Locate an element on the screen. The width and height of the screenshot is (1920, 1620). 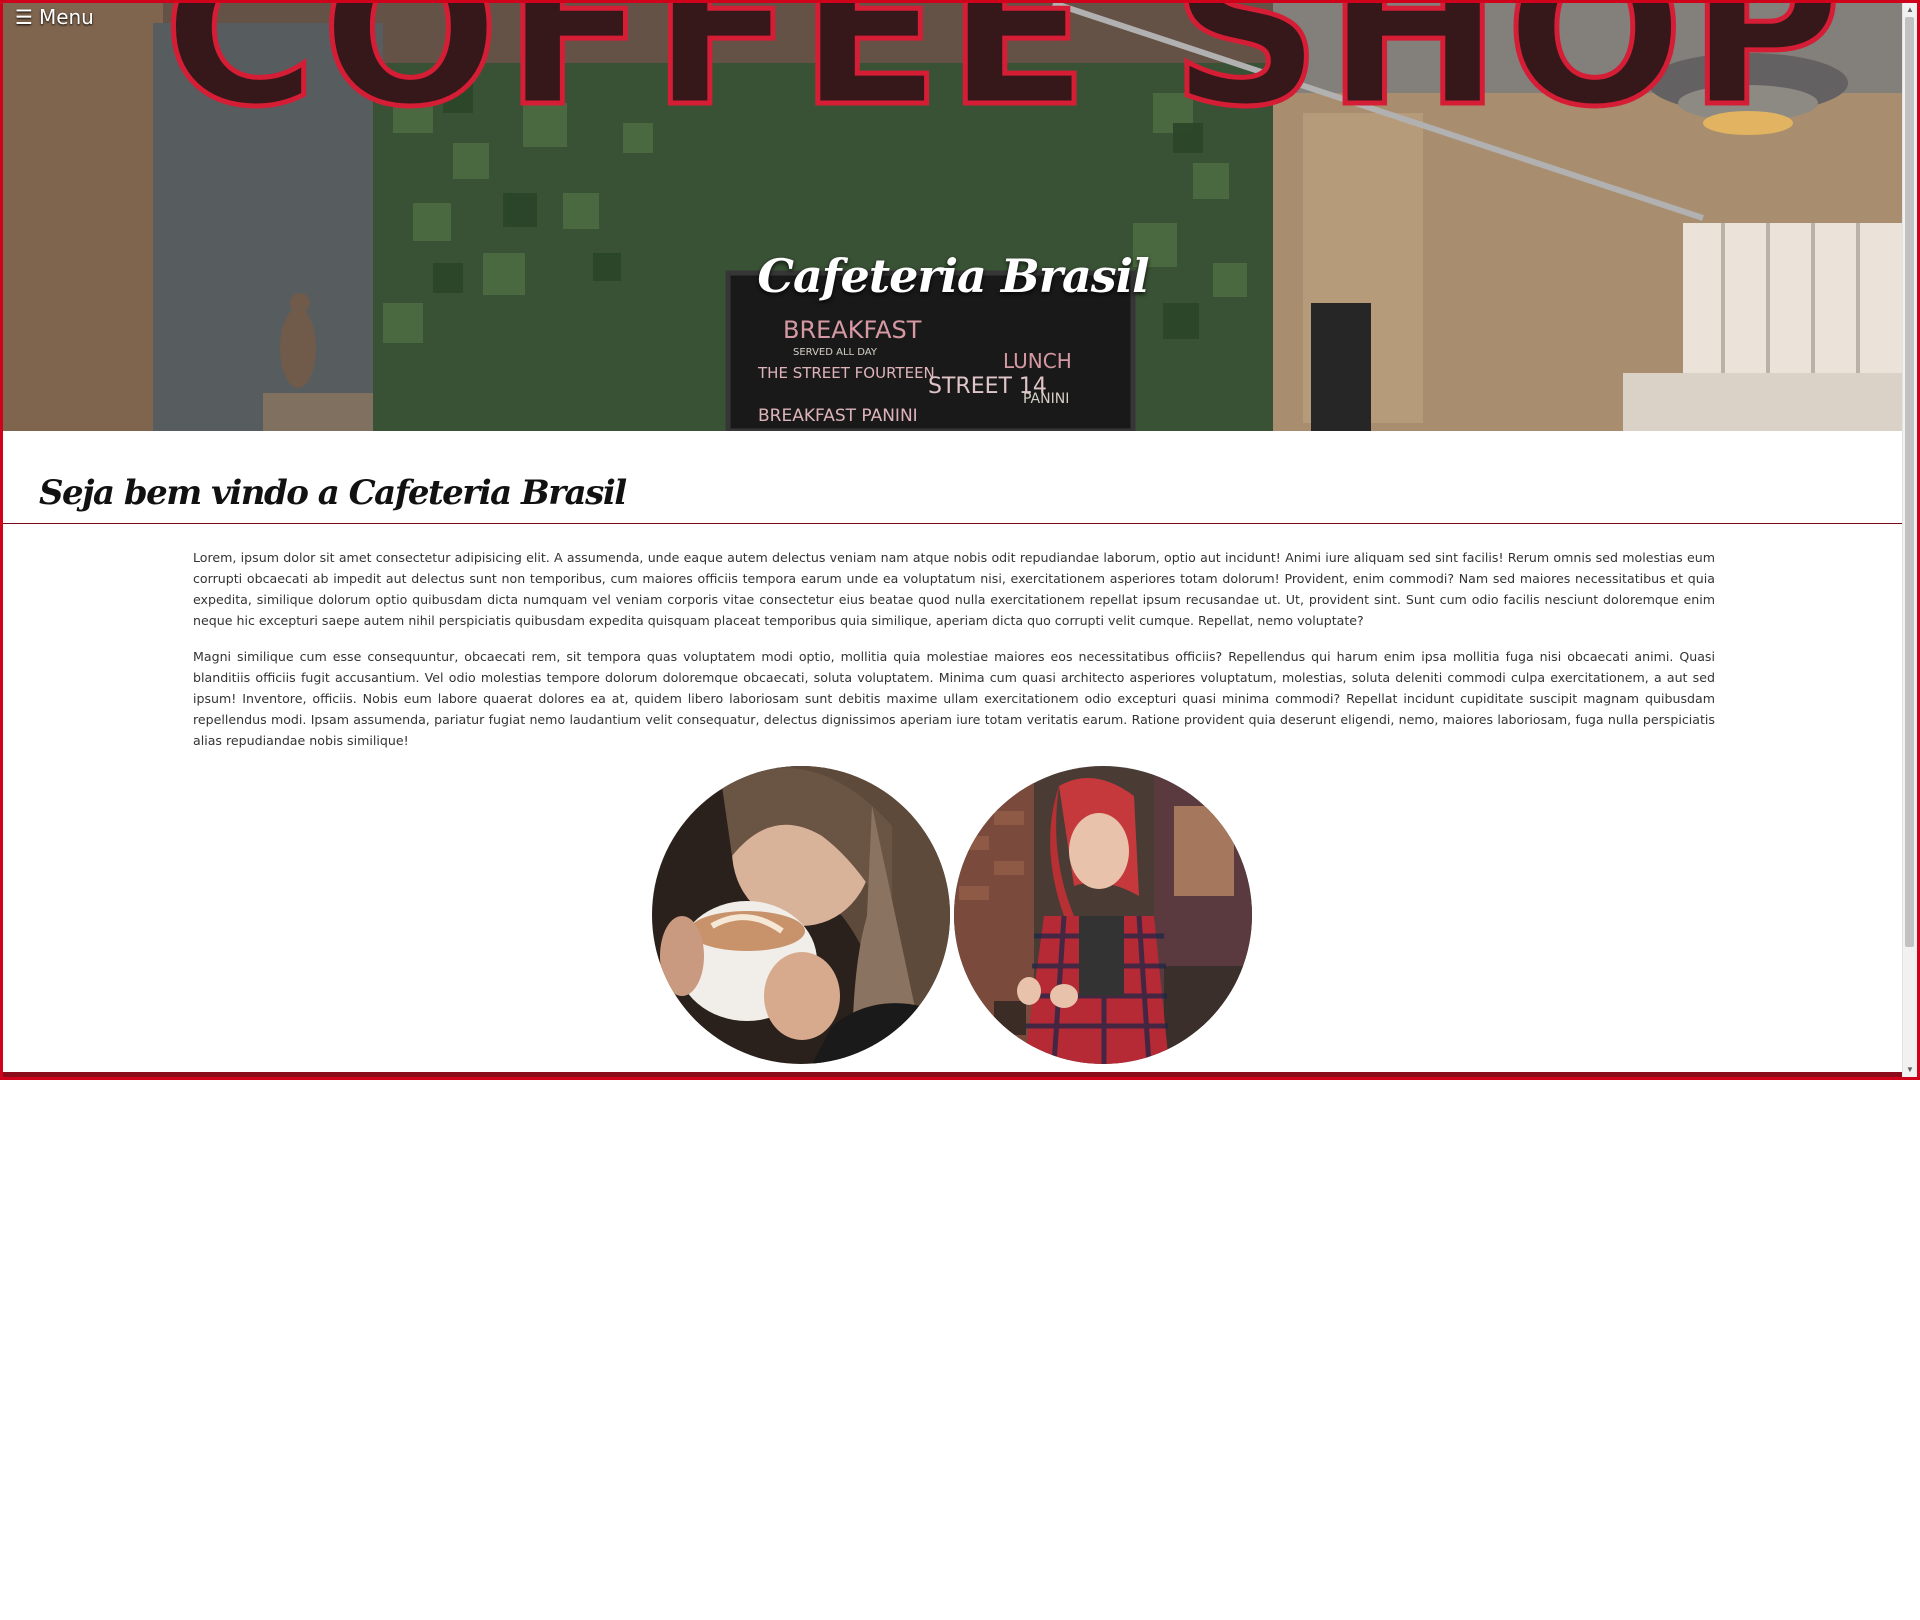
woman-drinking-coffee-photo is located at coordinates (801, 915).